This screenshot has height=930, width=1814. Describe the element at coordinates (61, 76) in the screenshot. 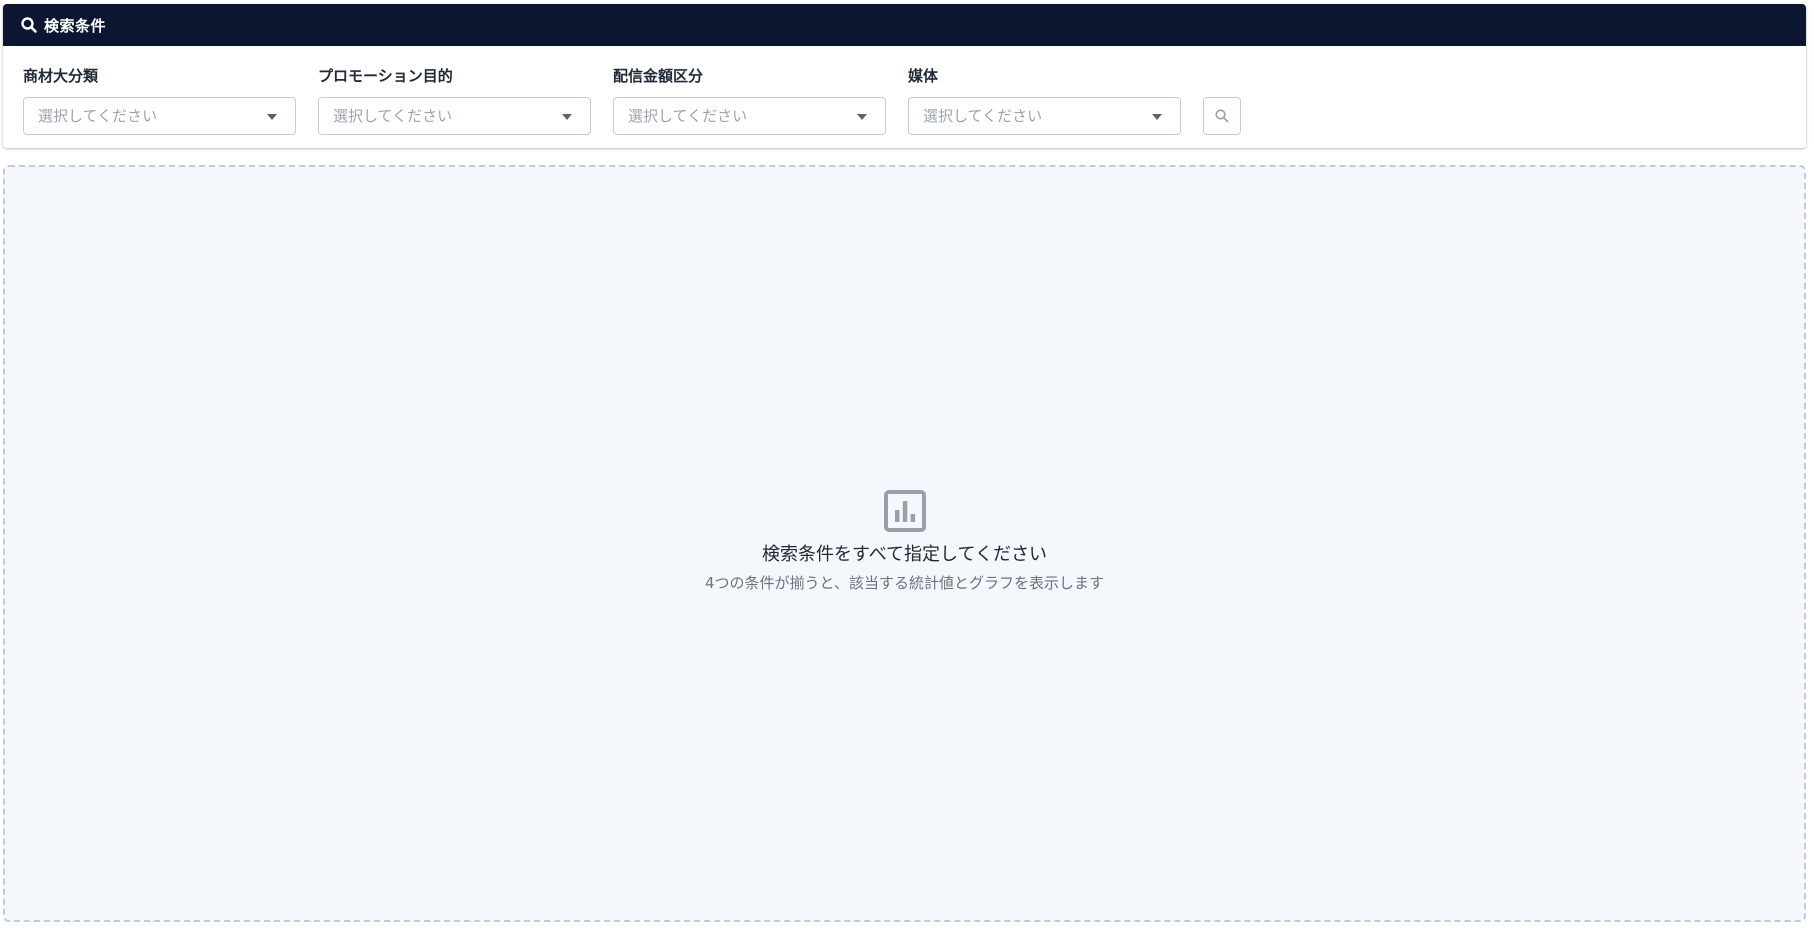

I see `filter-label: 商材大分類` at that location.